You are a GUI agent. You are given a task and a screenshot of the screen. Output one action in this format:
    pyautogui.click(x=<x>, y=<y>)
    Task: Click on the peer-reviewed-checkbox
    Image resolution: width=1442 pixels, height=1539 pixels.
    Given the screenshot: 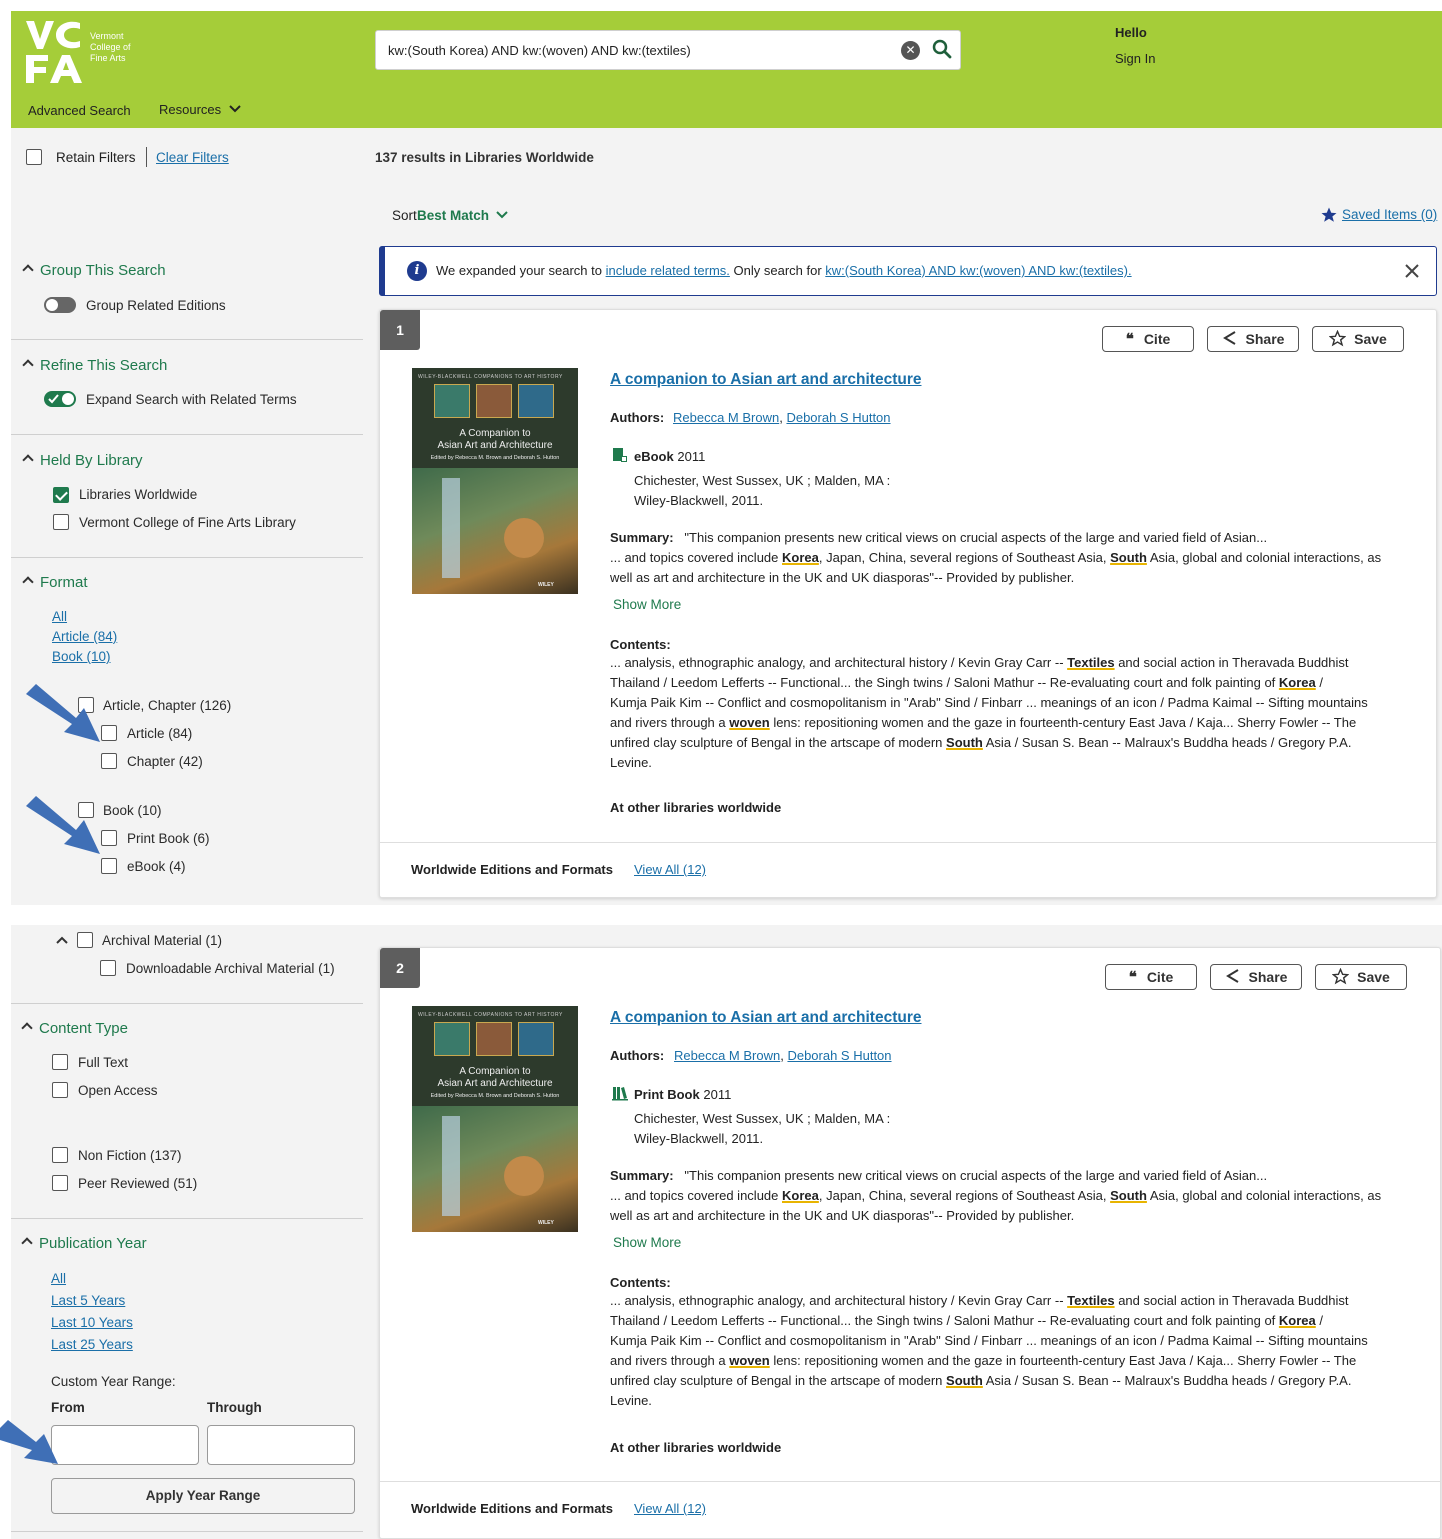 What is the action you would take?
    pyautogui.click(x=60, y=1183)
    